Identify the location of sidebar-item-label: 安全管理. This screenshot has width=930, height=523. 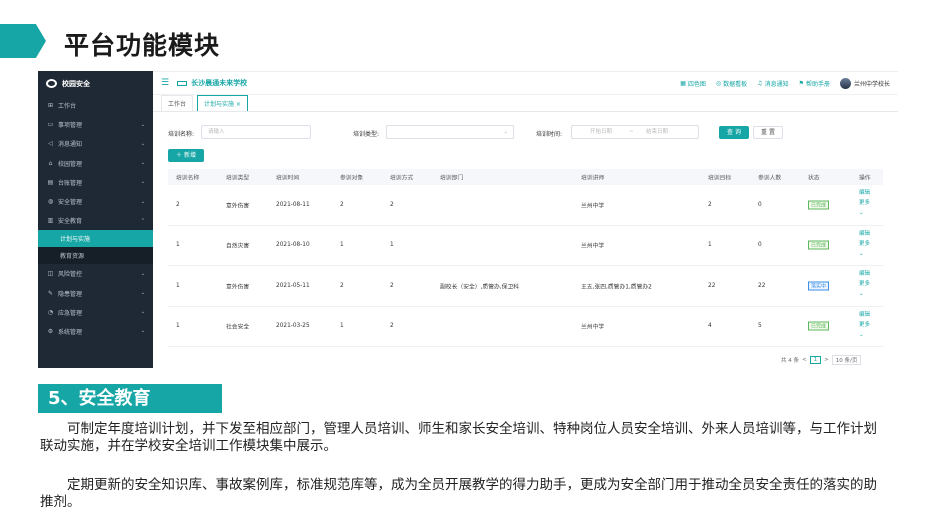
(70, 203).